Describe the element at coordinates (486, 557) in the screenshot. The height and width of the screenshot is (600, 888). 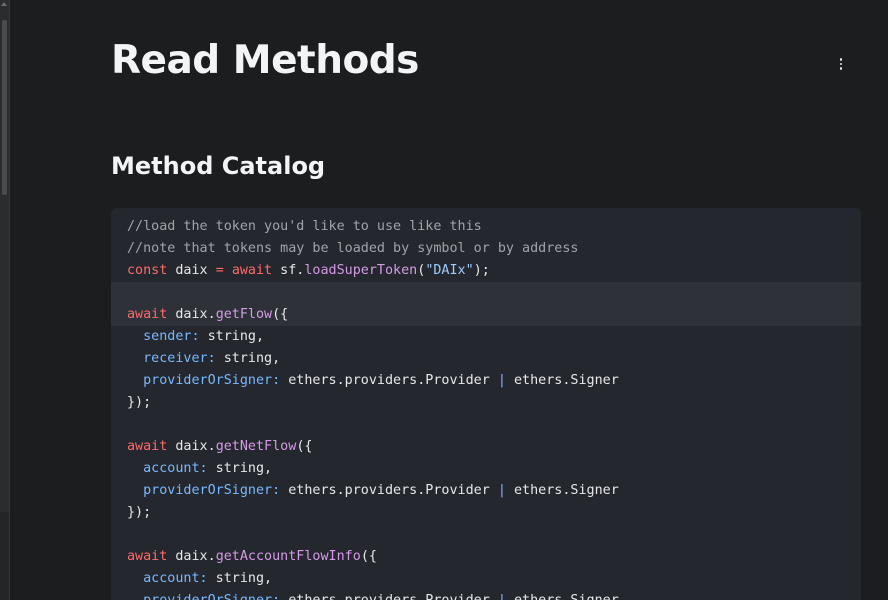
I see `code-line: await daix.getAccountFlowInfo({` at that location.